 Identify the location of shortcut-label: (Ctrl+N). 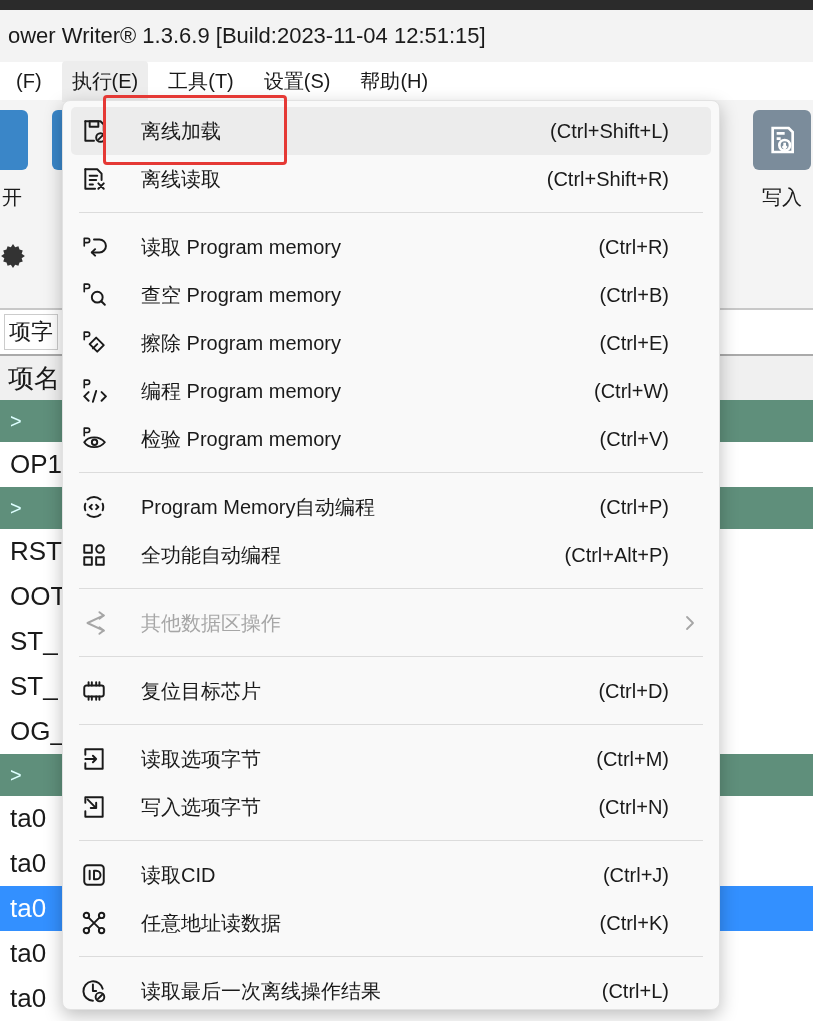
(633, 807).